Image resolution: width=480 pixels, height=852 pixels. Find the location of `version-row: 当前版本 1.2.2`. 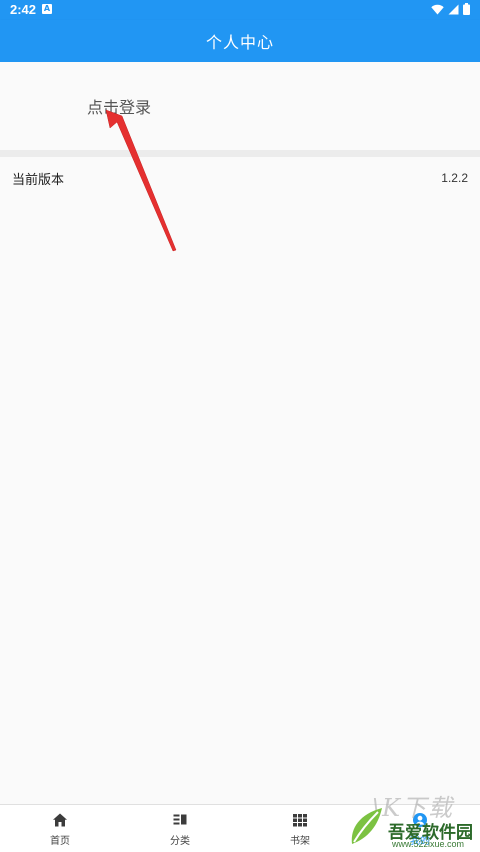

version-row: 当前版本 1.2.2 is located at coordinates (240, 178).